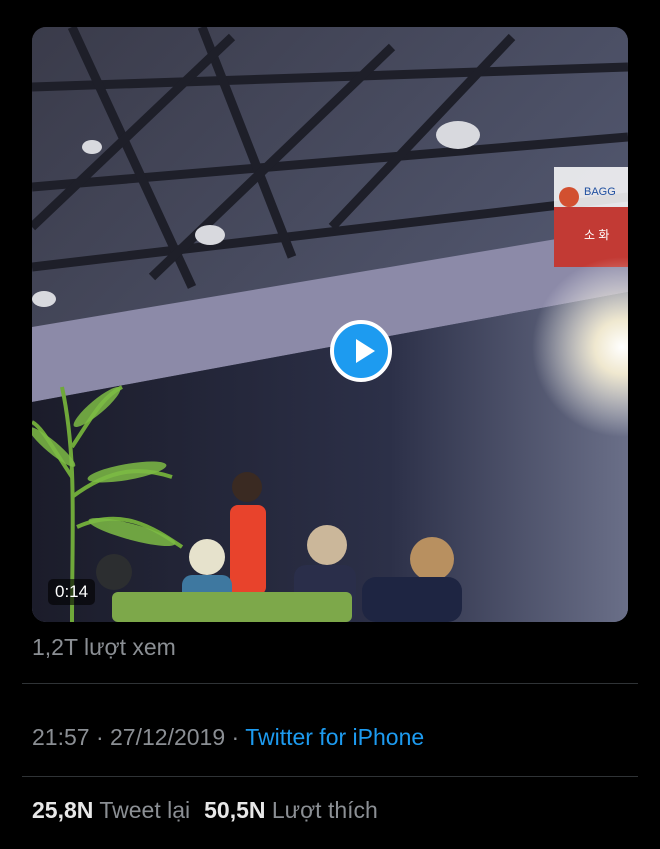 Image resolution: width=660 pixels, height=849 pixels. I want to click on retweets-label: Tweet lại, so click(145, 810).